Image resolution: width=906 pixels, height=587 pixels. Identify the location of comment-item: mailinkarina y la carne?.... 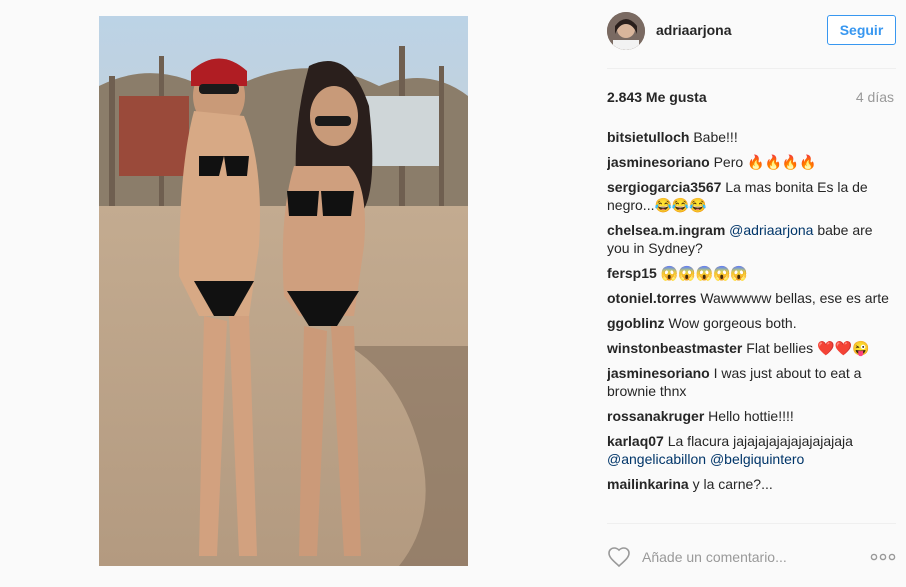
(748, 484).